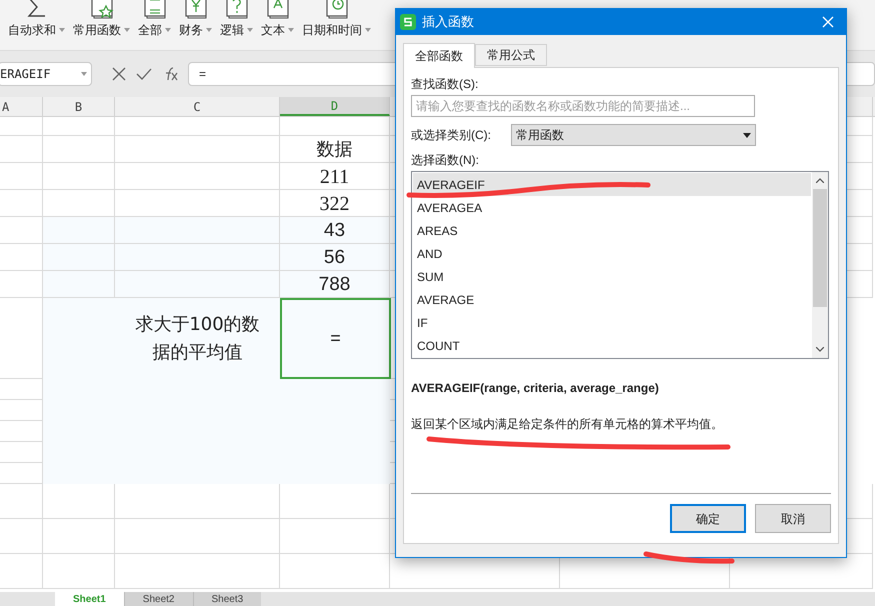 Image resolution: width=875 pixels, height=606 pixels. I want to click on ribbon-button: 逻辑, so click(236, 19).